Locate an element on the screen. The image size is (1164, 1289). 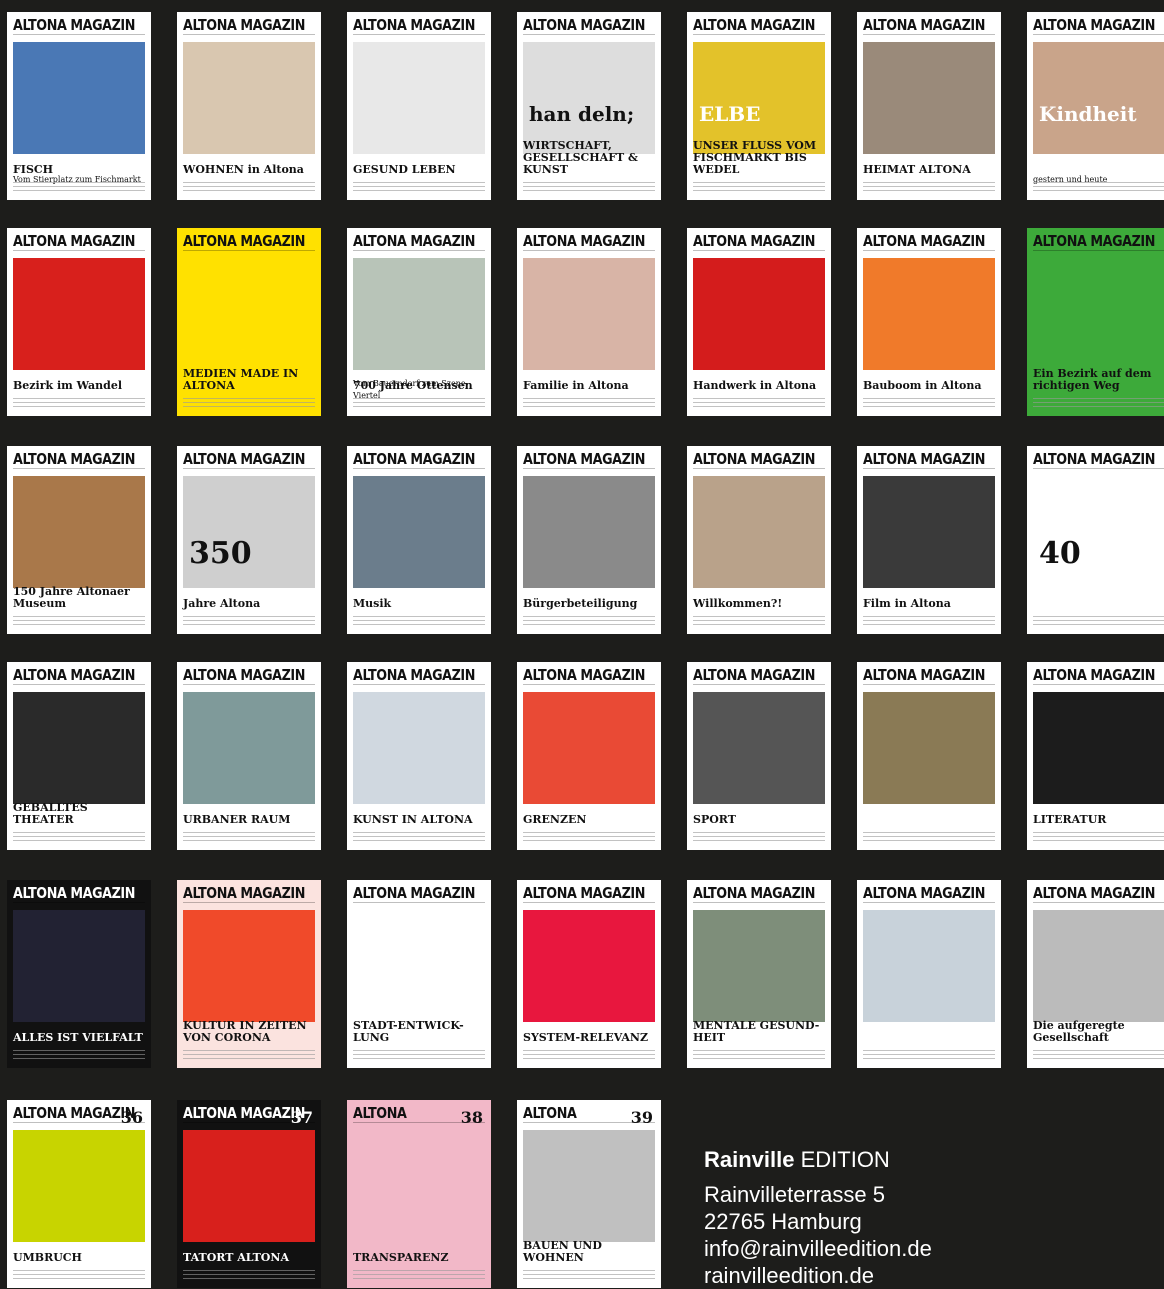
magazine-cover: ALTONA MAGAZIN 40 is located at coordinates (1095, 540).